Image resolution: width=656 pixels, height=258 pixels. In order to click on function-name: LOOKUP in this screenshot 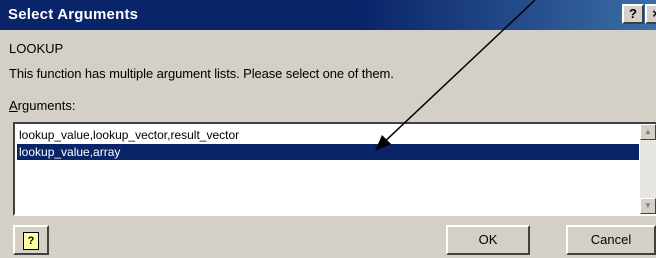, I will do `click(36, 48)`.